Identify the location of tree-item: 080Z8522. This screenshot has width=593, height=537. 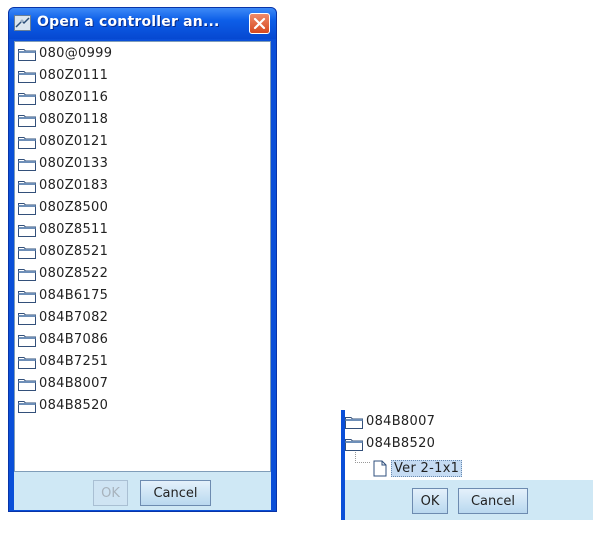
(63, 273).